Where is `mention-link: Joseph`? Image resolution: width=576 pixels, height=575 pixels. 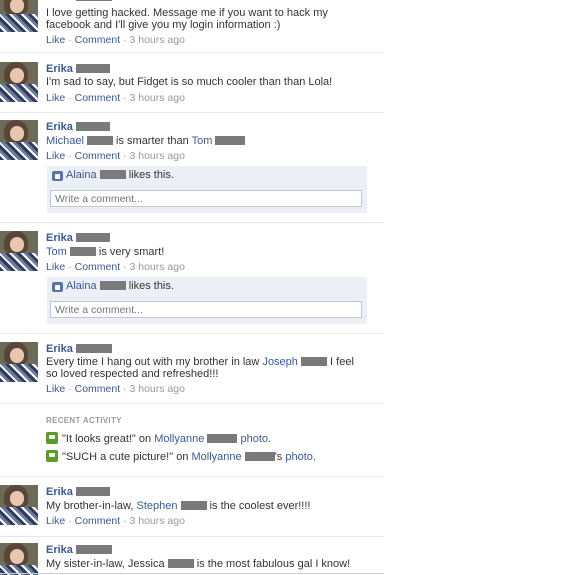
mention-link: Joseph is located at coordinates (279, 362).